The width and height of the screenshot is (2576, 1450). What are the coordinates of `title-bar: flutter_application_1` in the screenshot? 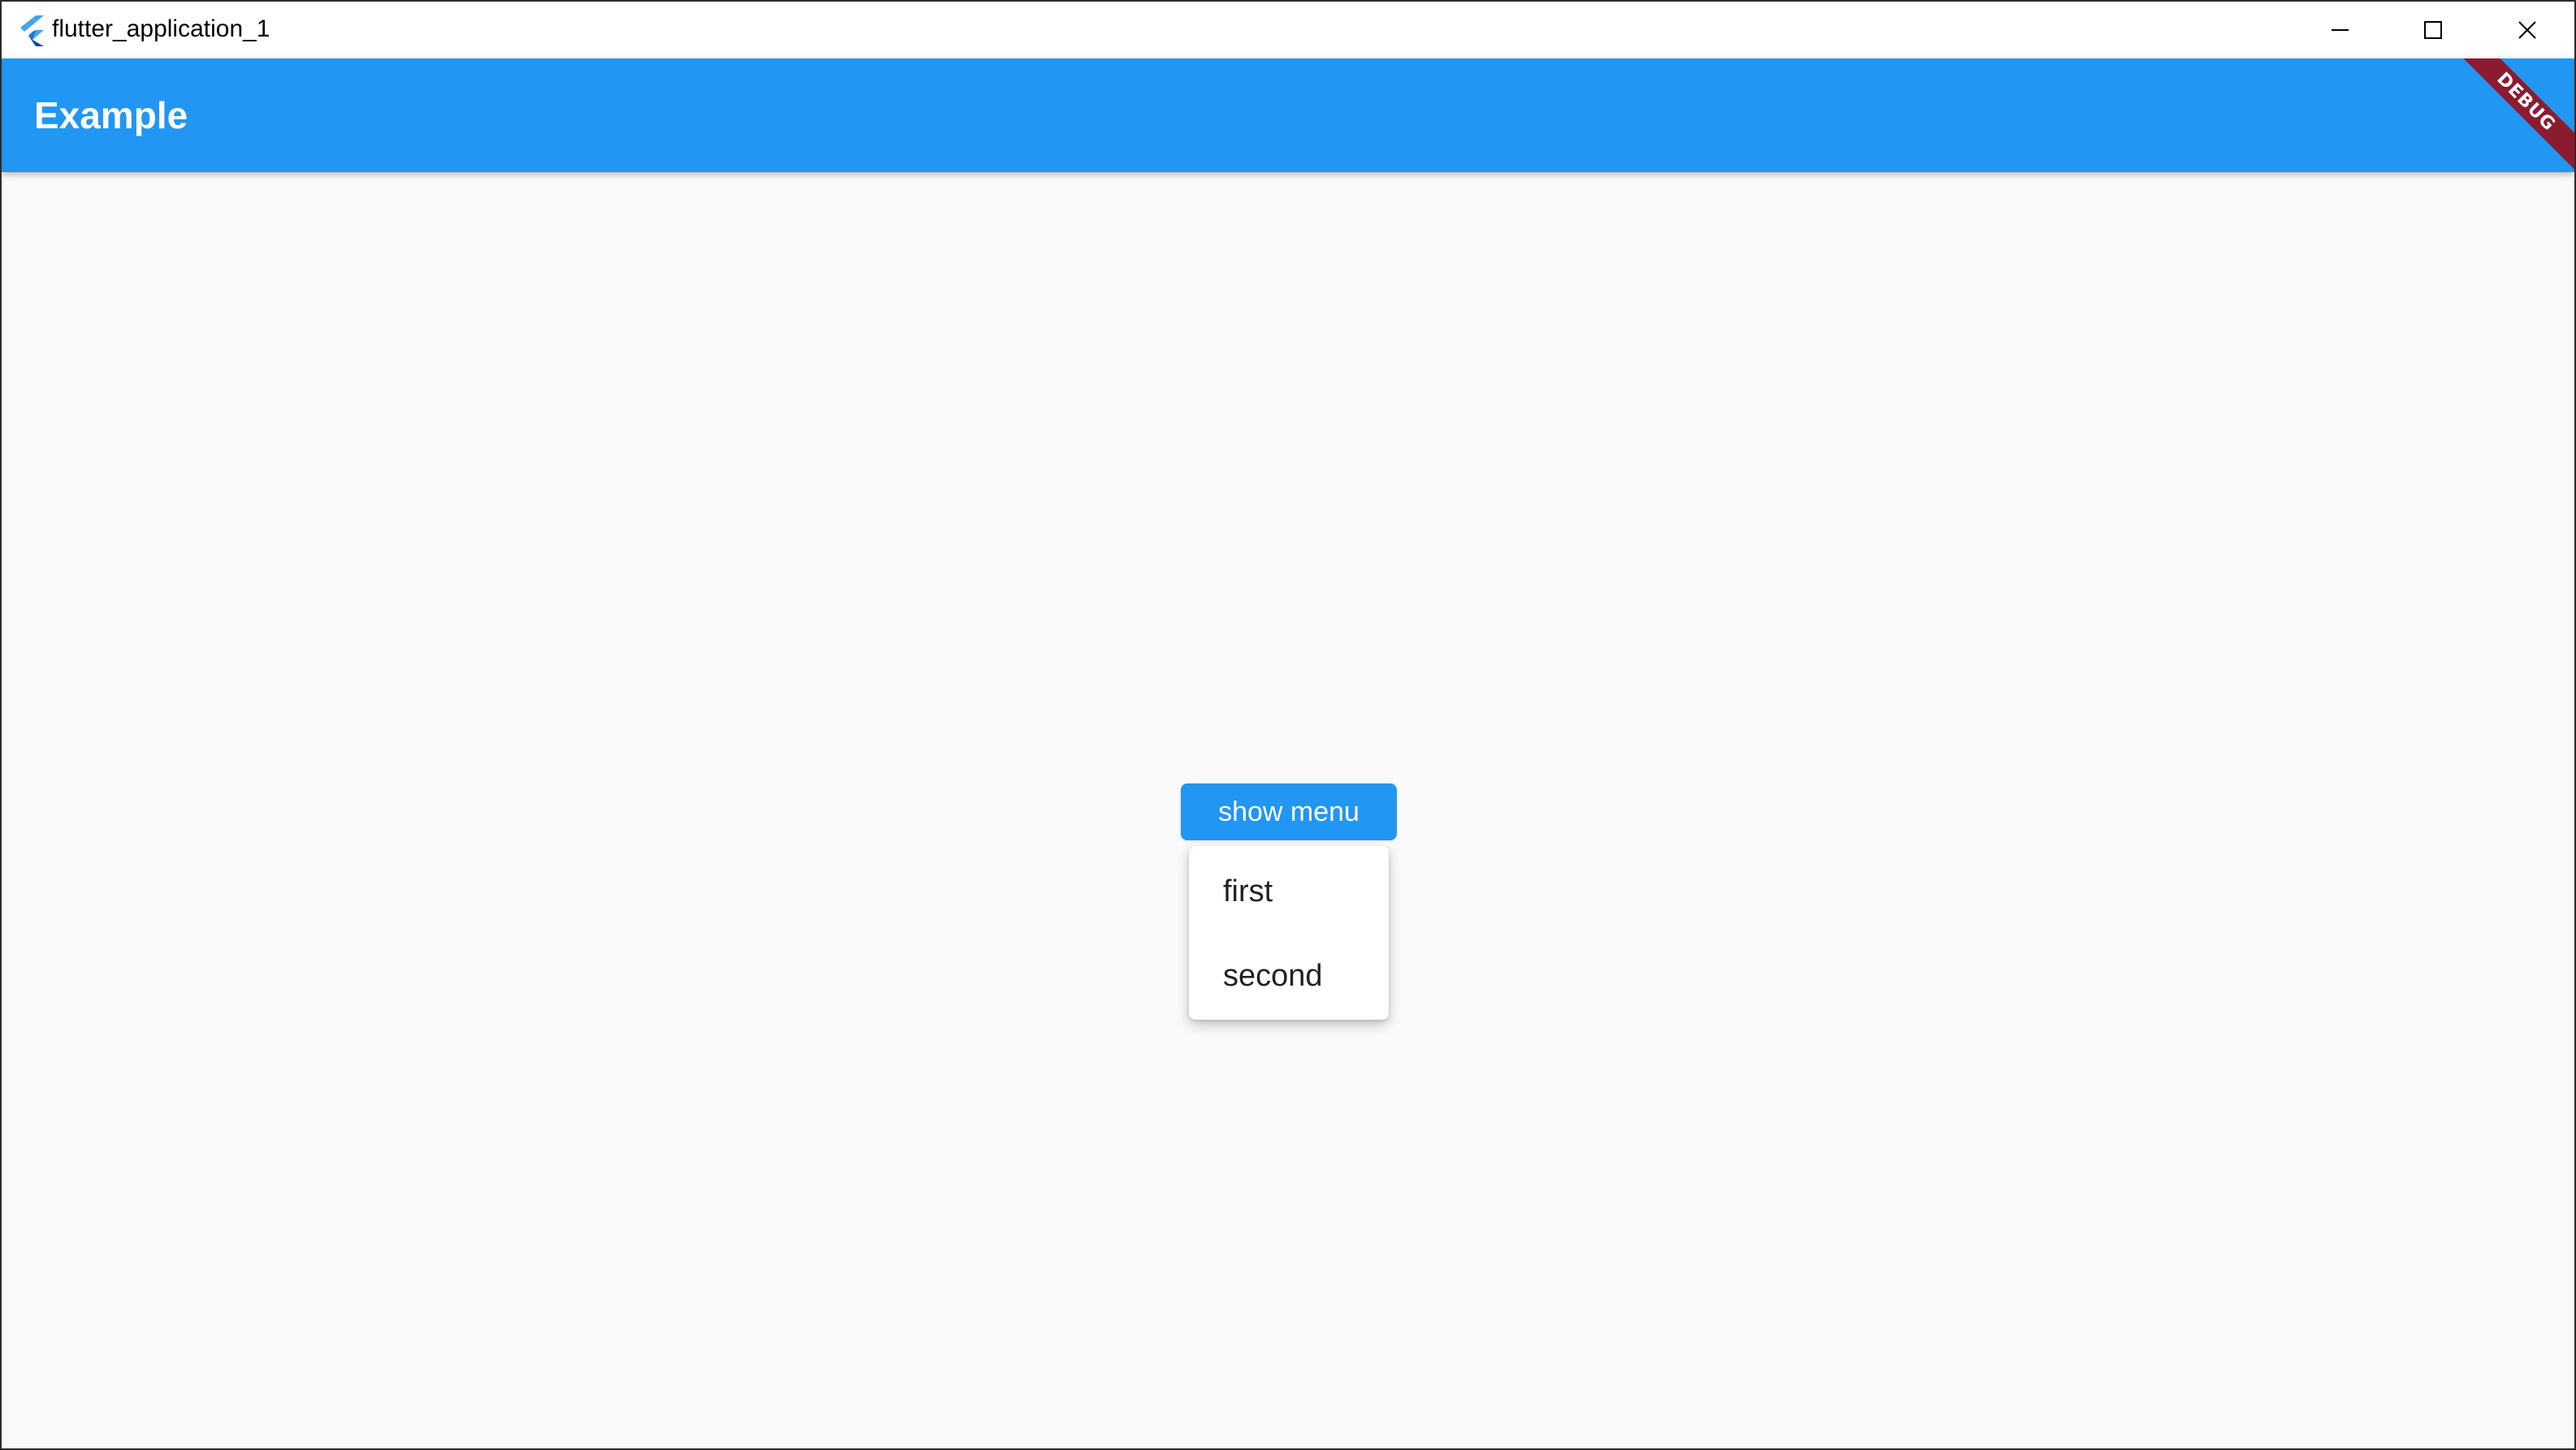 It's located at (1288, 30).